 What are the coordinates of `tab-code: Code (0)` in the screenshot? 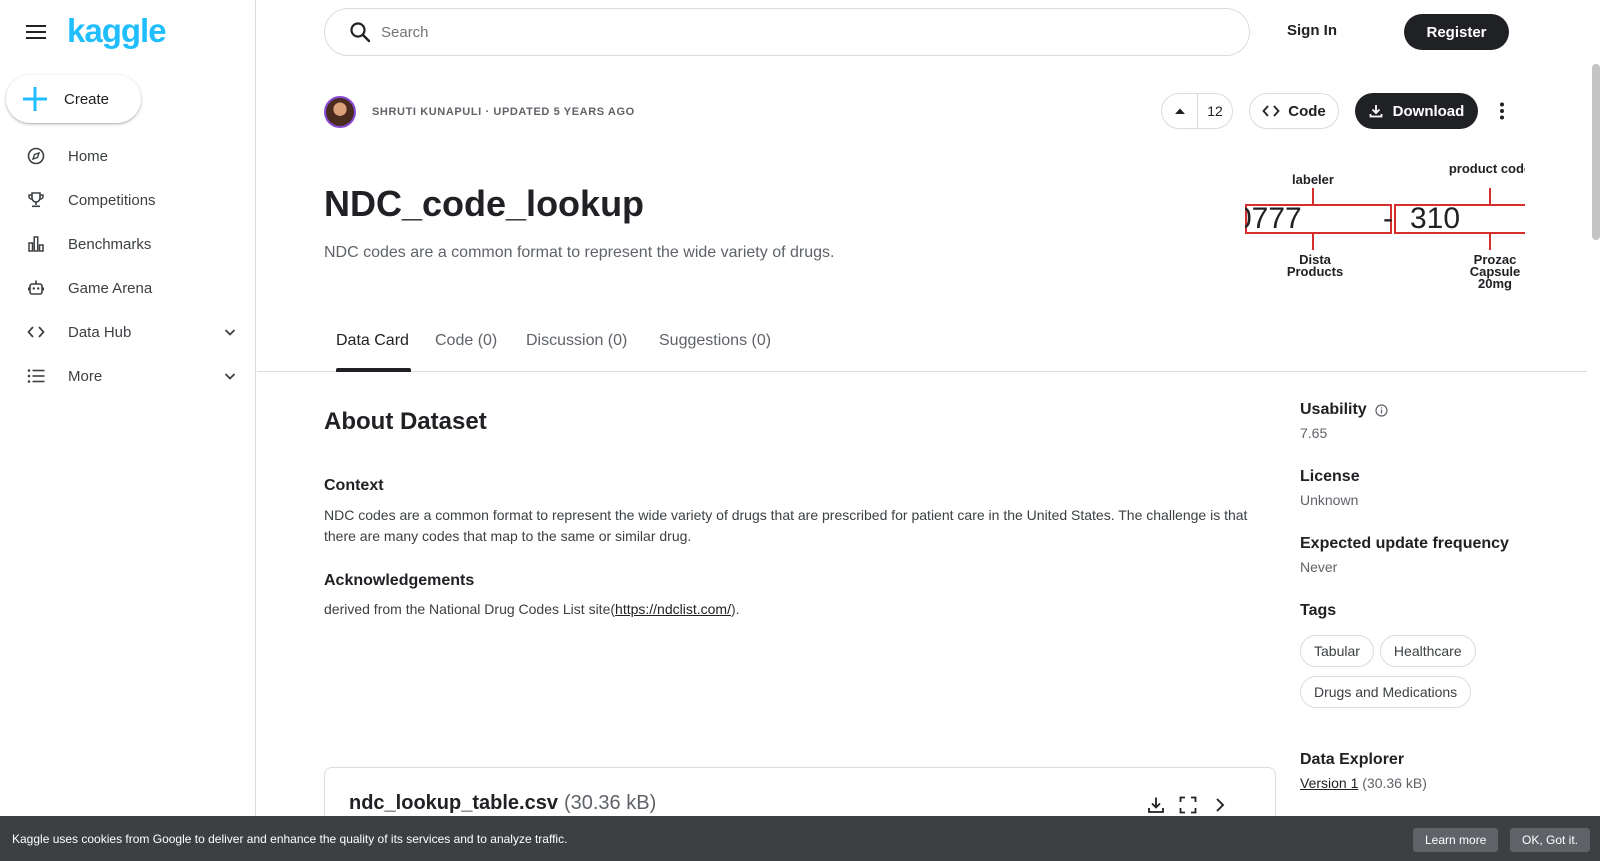 It's located at (466, 341).